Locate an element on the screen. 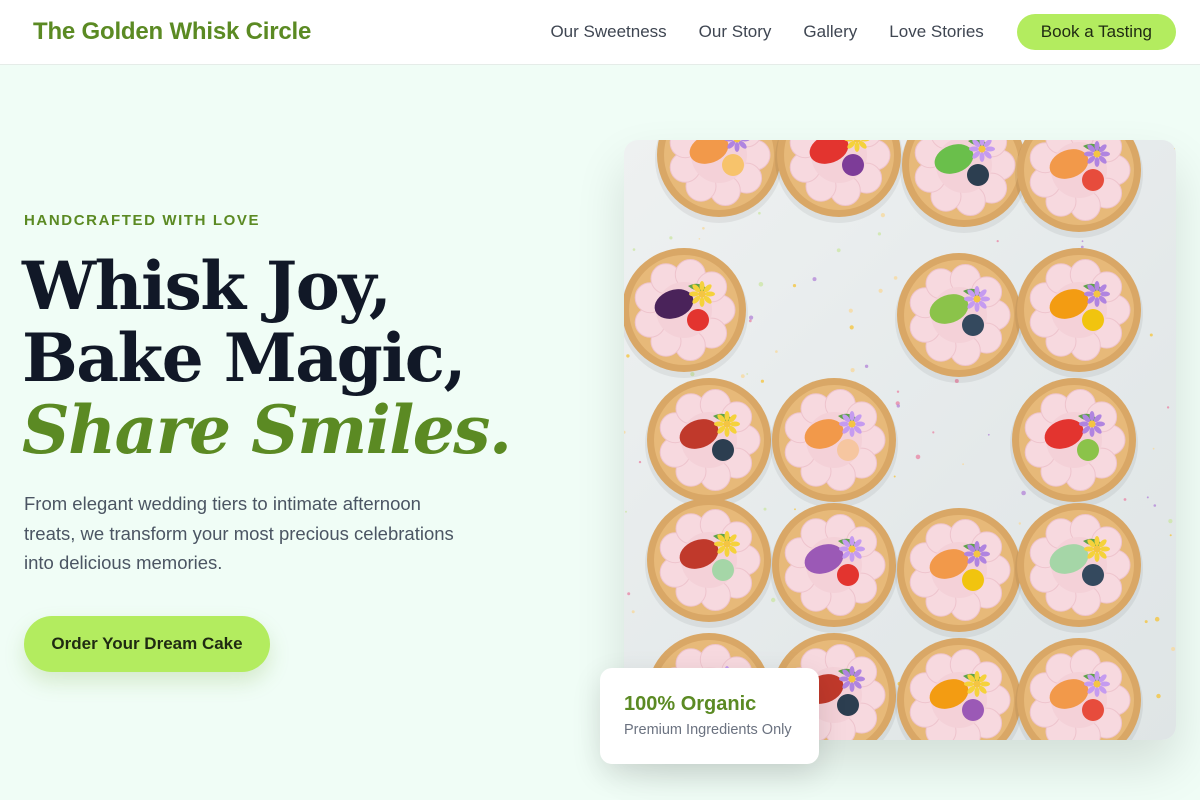 Image resolution: width=1200 pixels, height=800 pixels. book-tasting-button: Book a Tasting is located at coordinates (1096, 32).